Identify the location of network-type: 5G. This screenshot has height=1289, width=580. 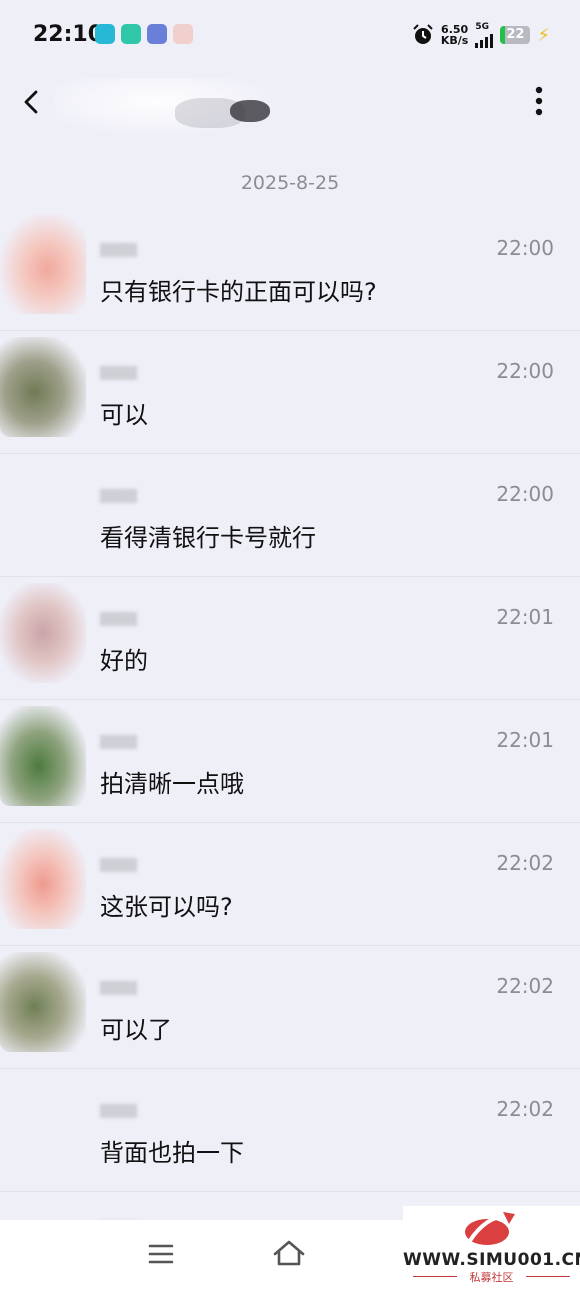
(482, 27).